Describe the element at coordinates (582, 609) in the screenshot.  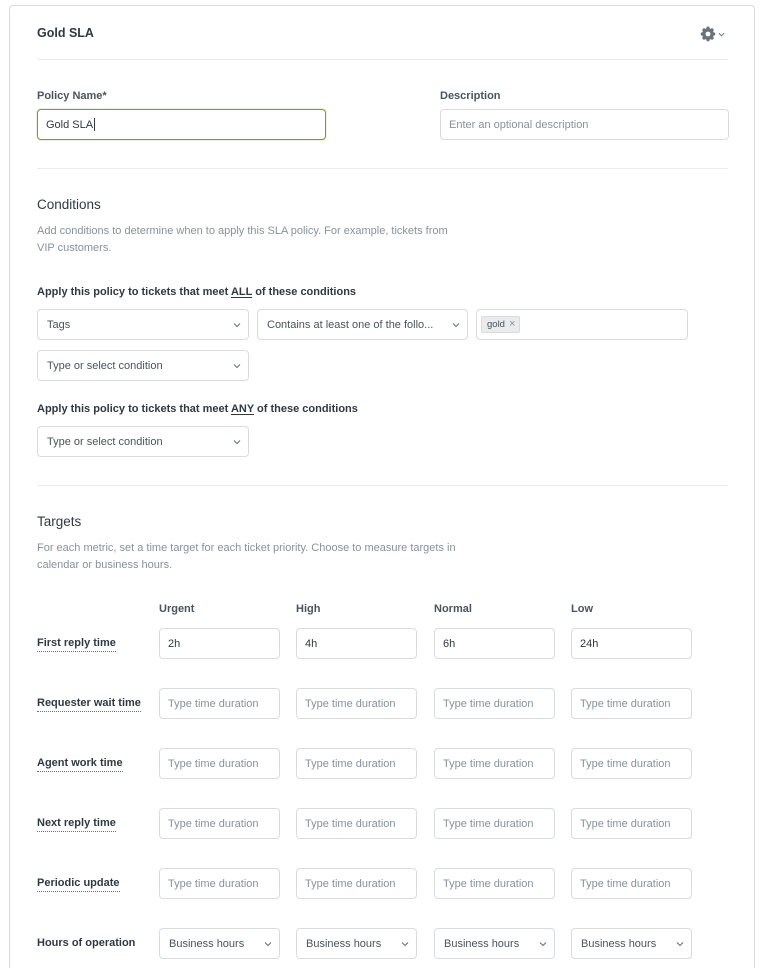
I see `priority-header-low: Low` at that location.